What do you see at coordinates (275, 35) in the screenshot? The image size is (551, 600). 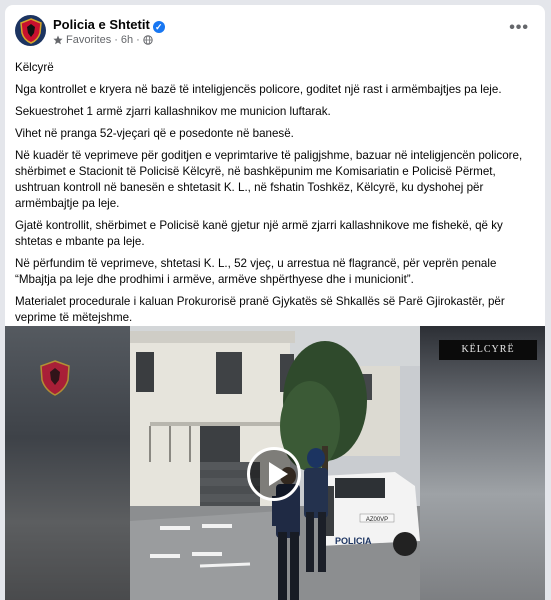 I see `post-header: Policia e Shtetit ✓ Favorites · 6h · •••` at bounding box center [275, 35].